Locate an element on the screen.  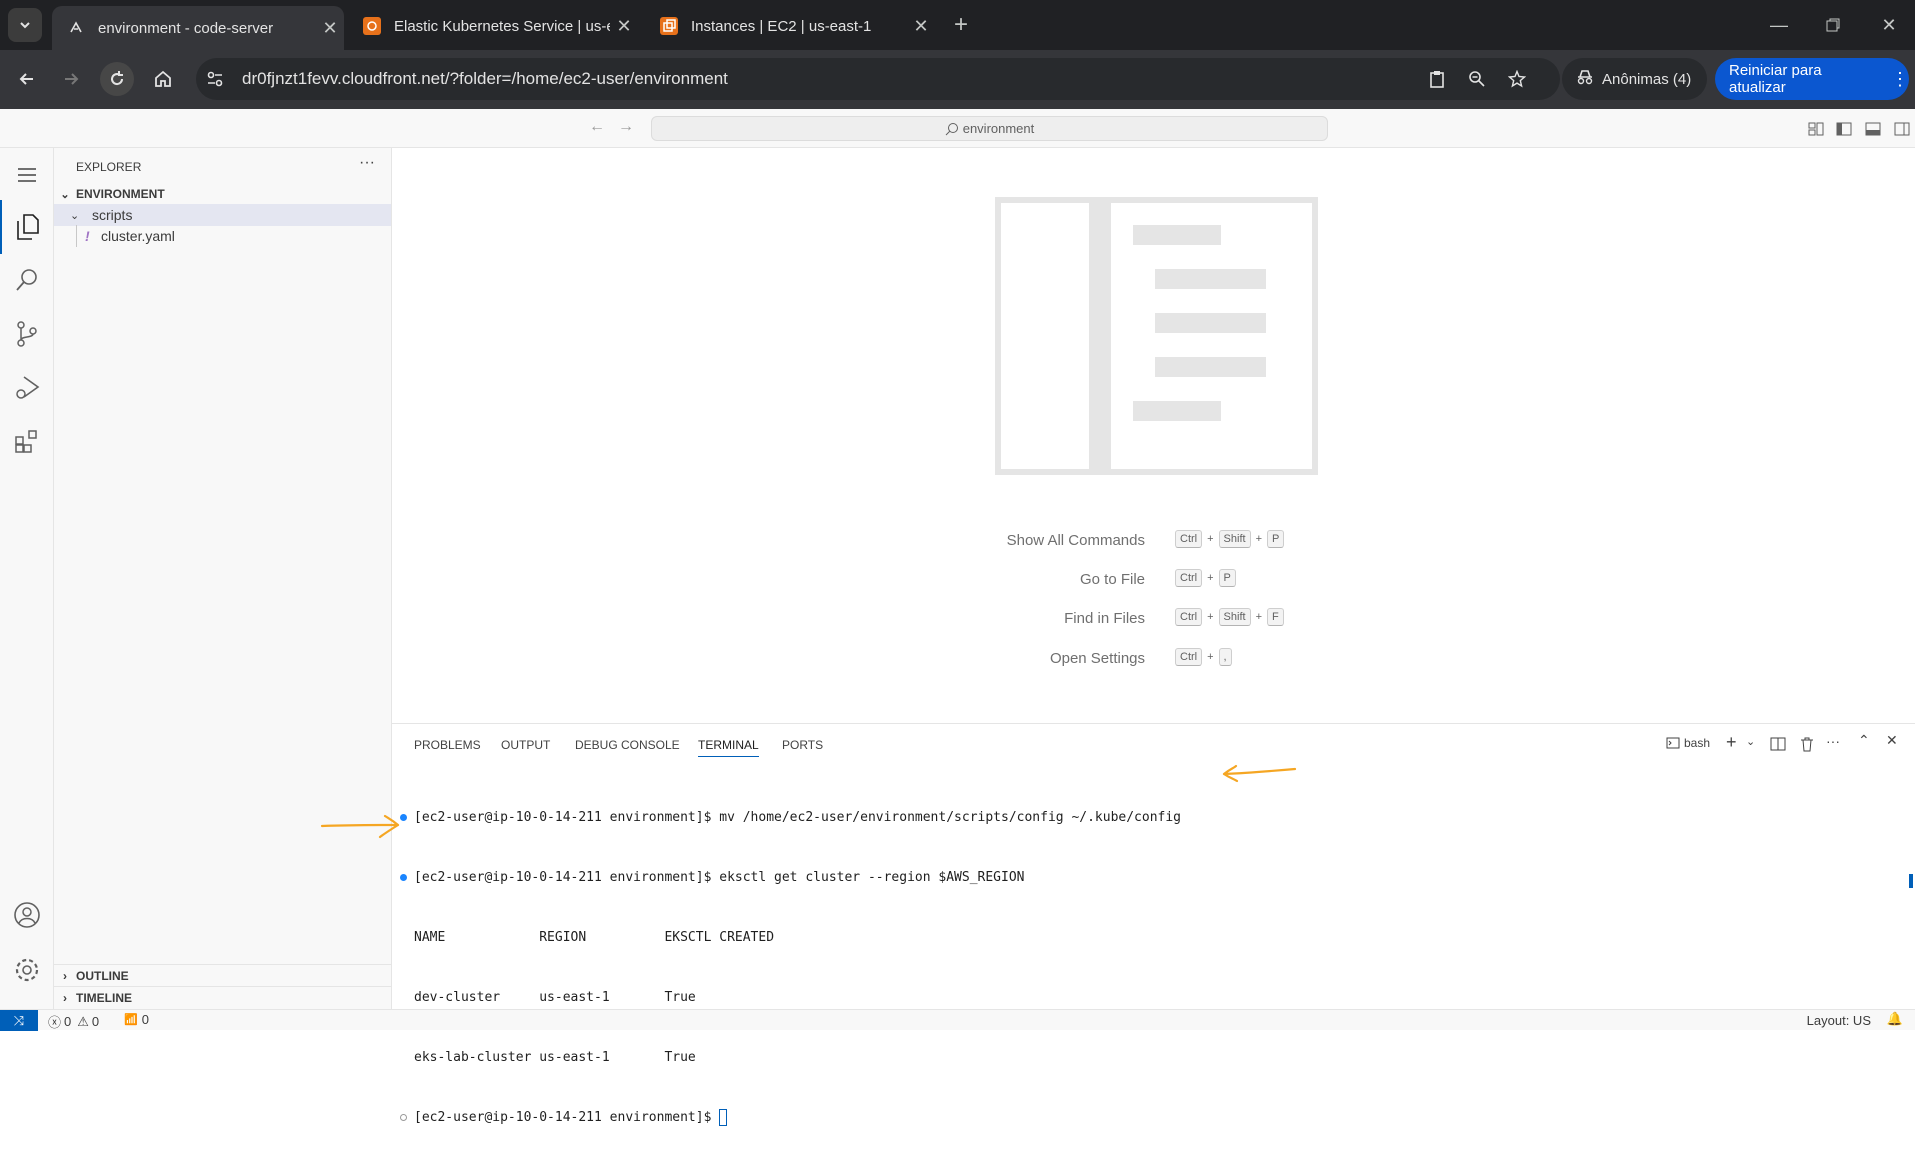
shortcut-label: Find in Files is located at coordinates (1104, 618).